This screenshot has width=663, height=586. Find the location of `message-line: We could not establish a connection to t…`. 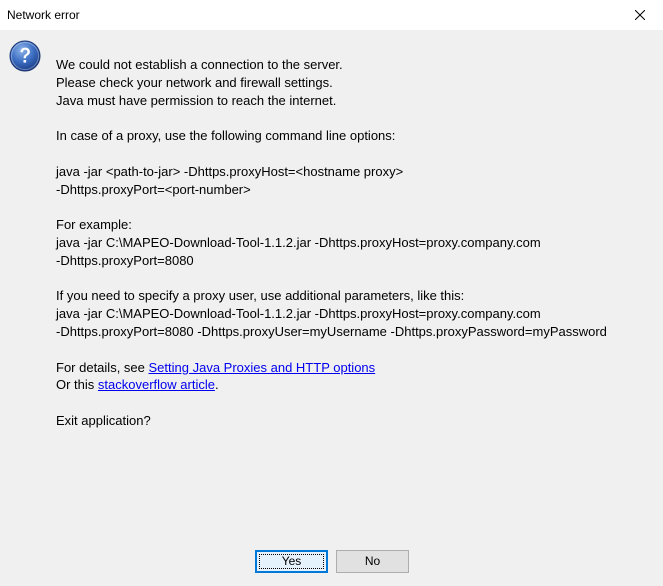

message-line: We could not establish a connection to t… is located at coordinates (199, 64).